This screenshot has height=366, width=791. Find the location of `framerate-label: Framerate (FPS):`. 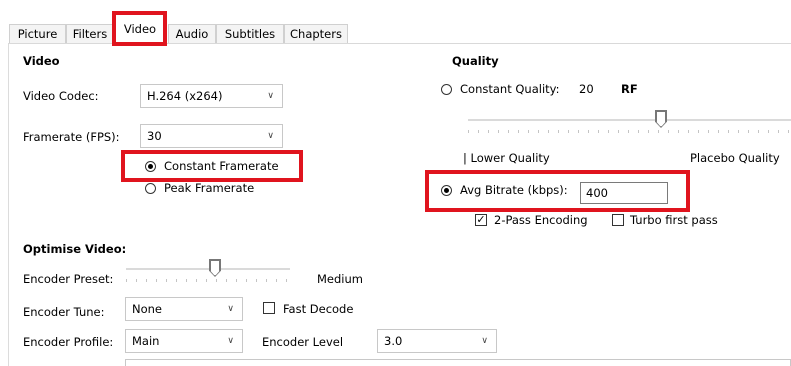

framerate-label: Framerate (FPS): is located at coordinates (71, 137).